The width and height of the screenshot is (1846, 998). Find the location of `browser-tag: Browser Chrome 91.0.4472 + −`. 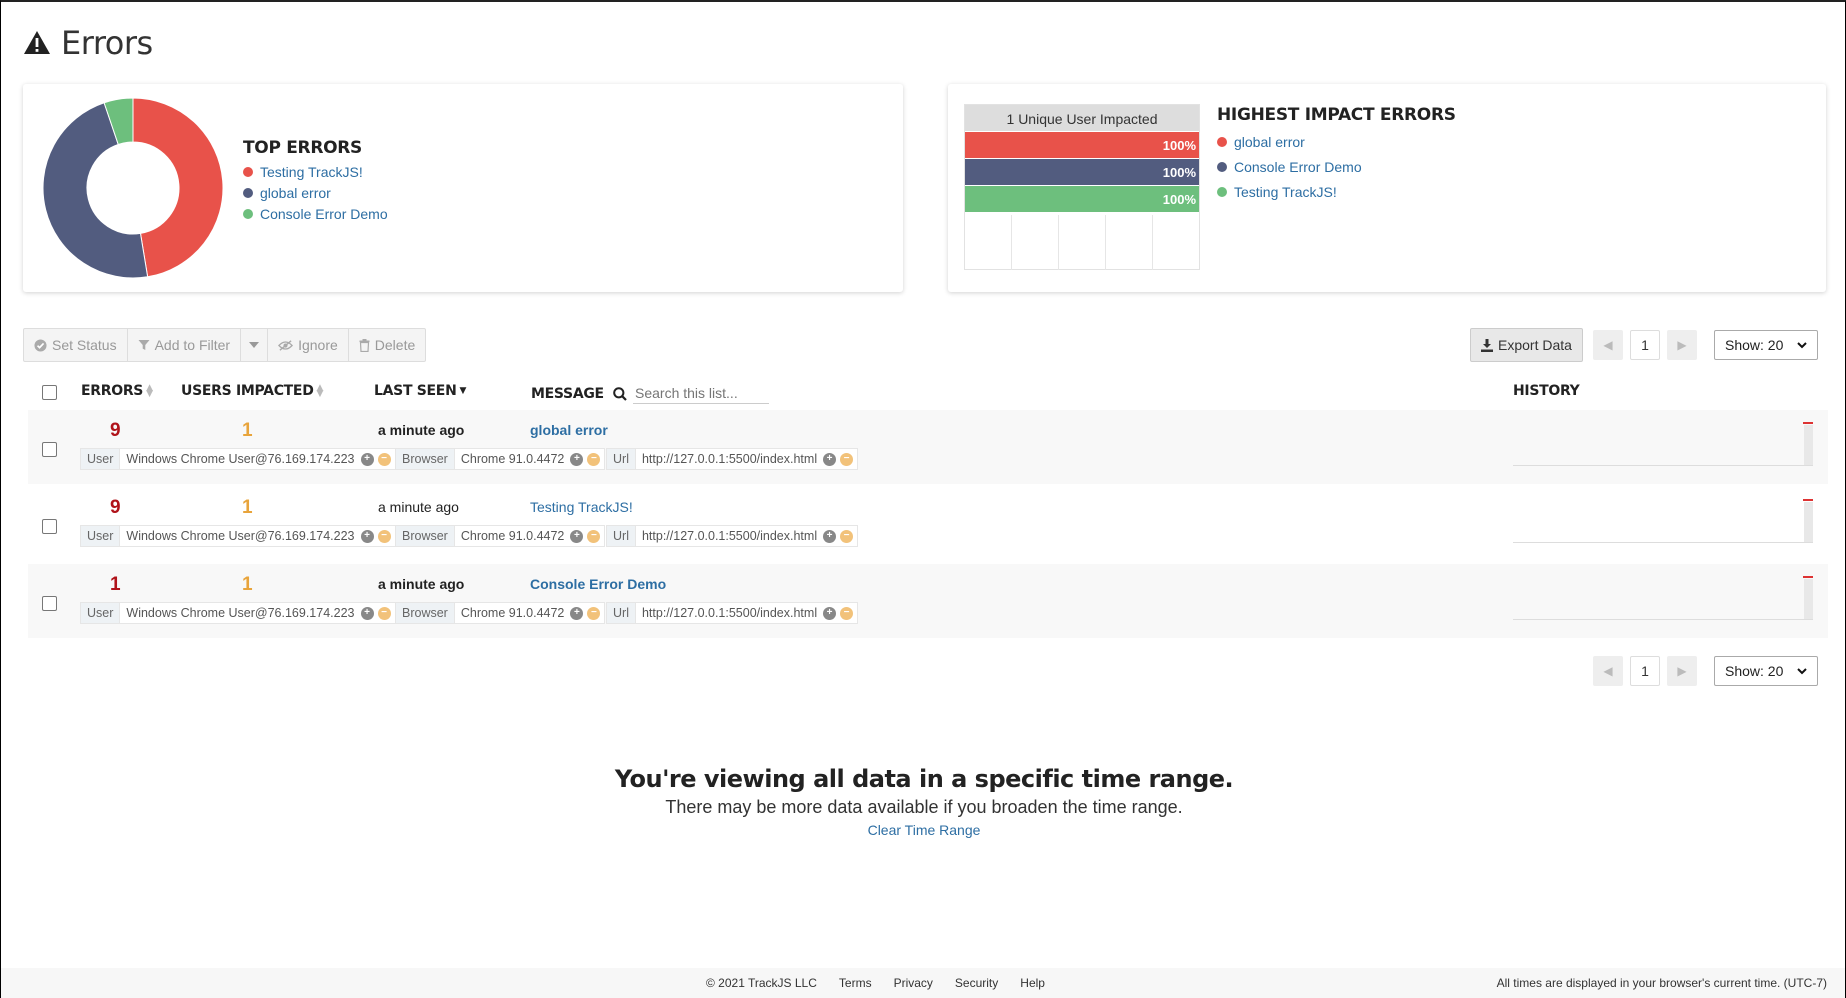

browser-tag: Browser Chrome 91.0.4472 + − is located at coordinates (500, 536).